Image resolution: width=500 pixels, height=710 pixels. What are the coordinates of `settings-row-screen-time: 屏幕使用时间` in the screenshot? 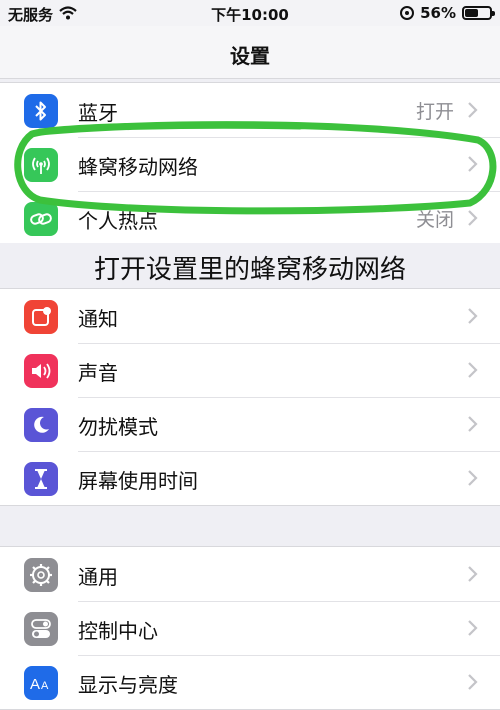 It's located at (250, 478).